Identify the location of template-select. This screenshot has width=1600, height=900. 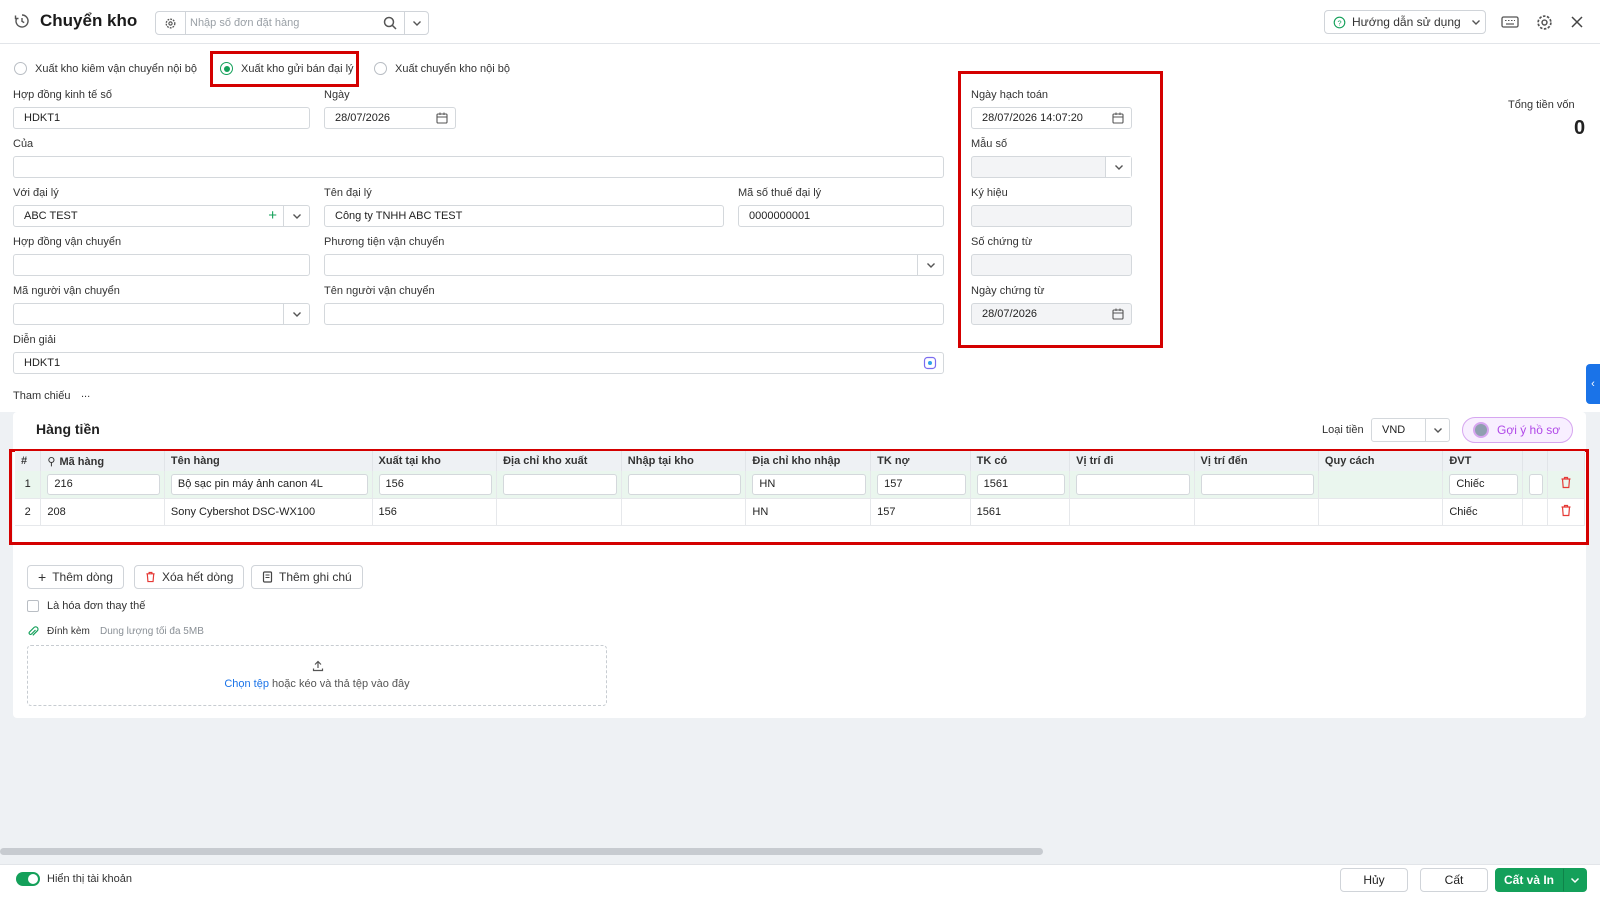
(1051, 167).